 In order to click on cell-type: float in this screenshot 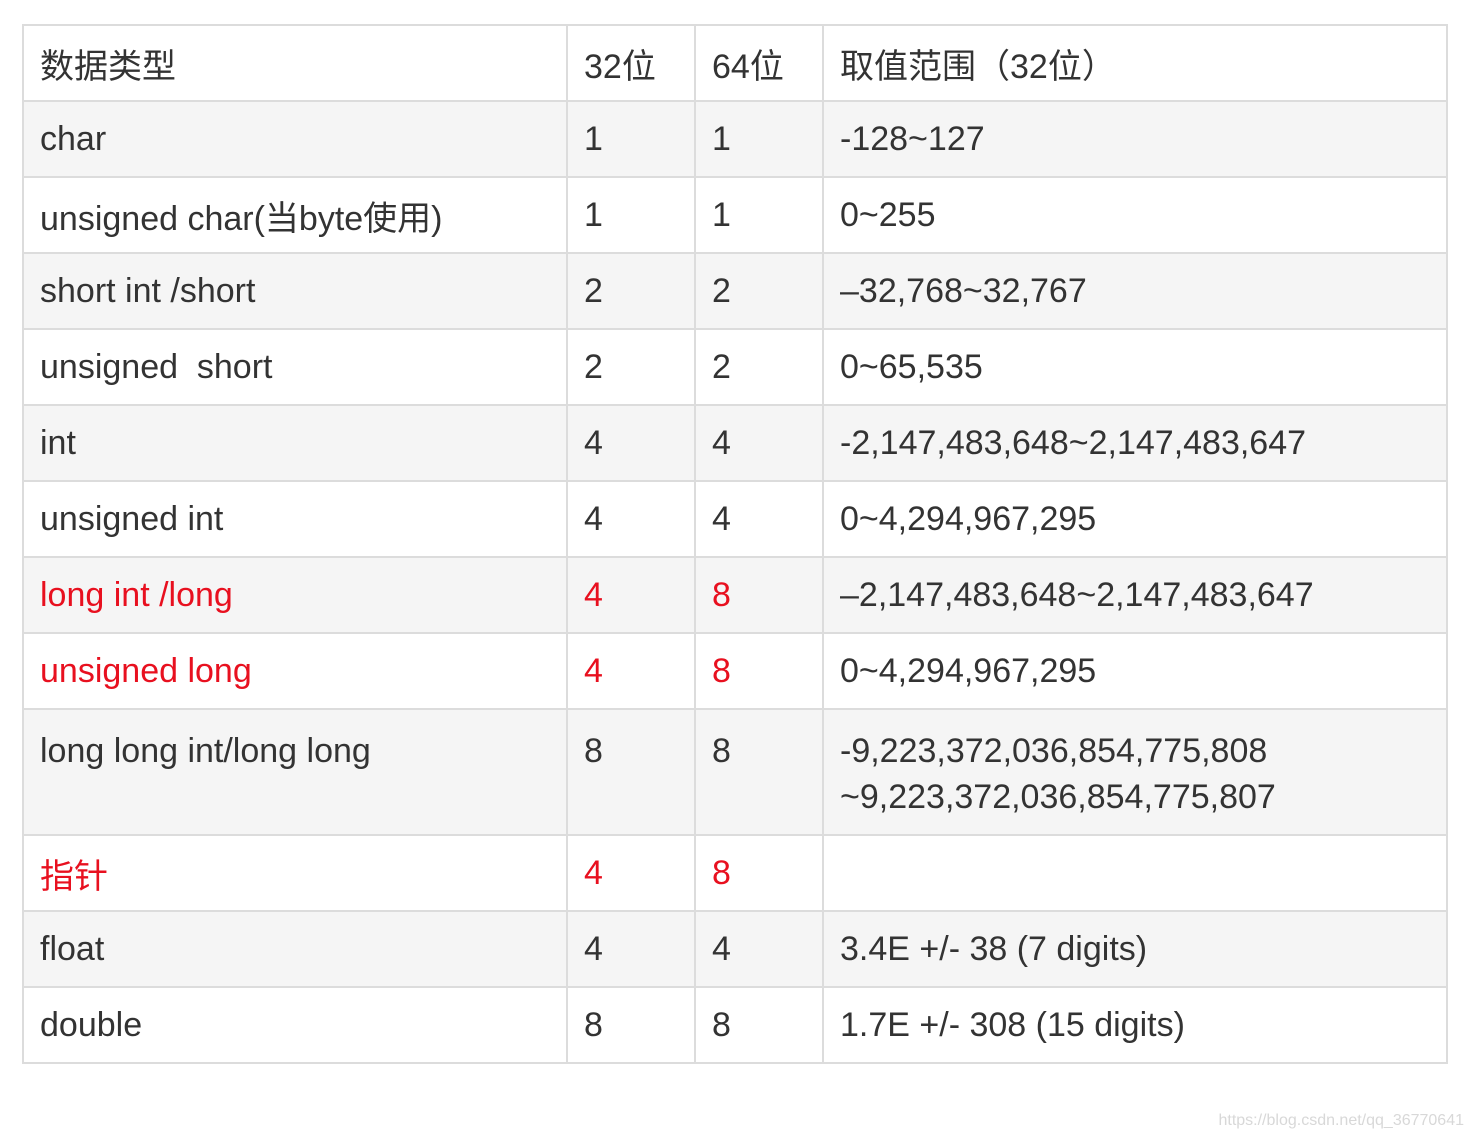, I will do `click(295, 949)`.